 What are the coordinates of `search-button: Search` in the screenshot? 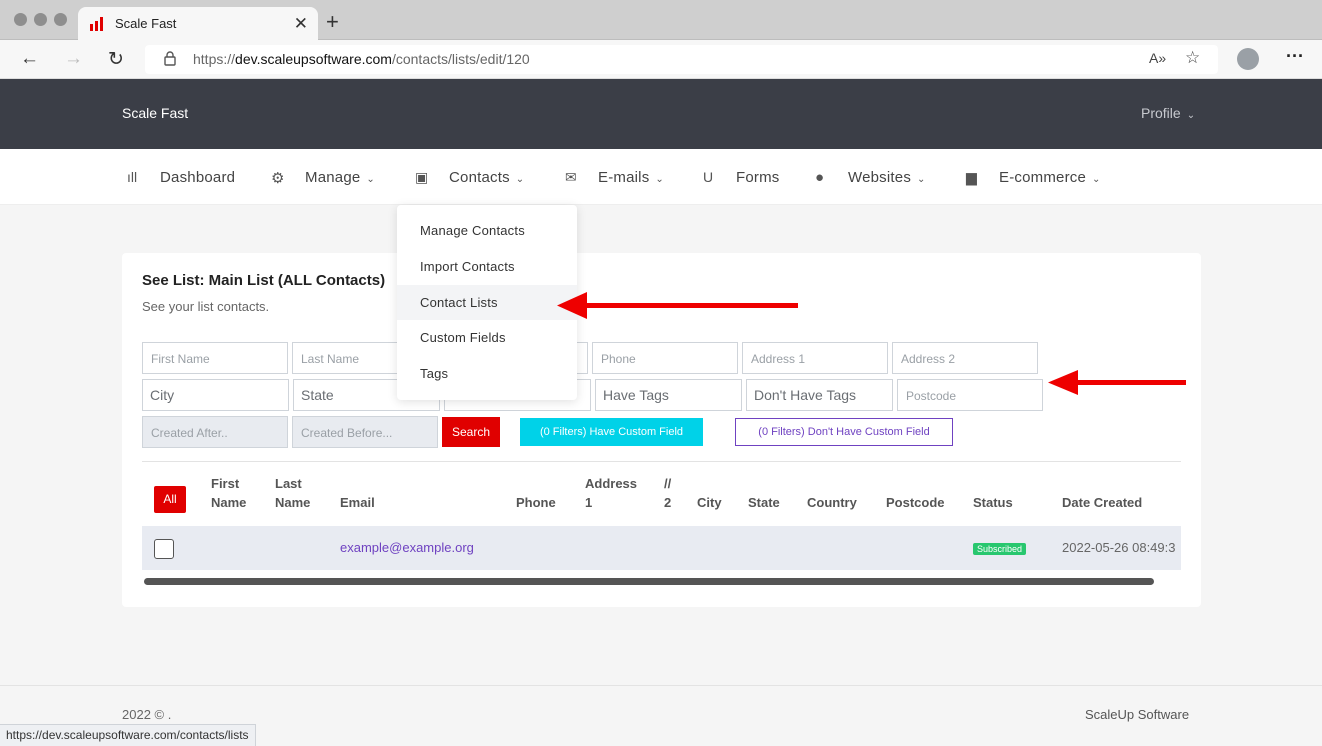 It's located at (471, 432).